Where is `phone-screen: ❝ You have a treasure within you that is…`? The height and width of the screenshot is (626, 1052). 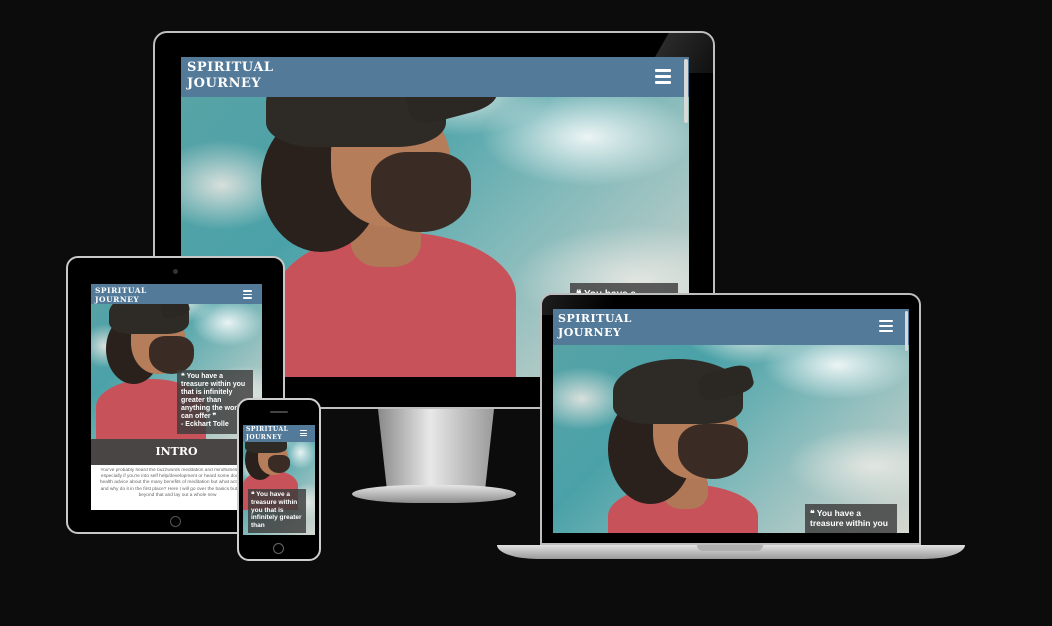
phone-screen: ❝ You have a treasure within you that is… is located at coordinates (279, 480).